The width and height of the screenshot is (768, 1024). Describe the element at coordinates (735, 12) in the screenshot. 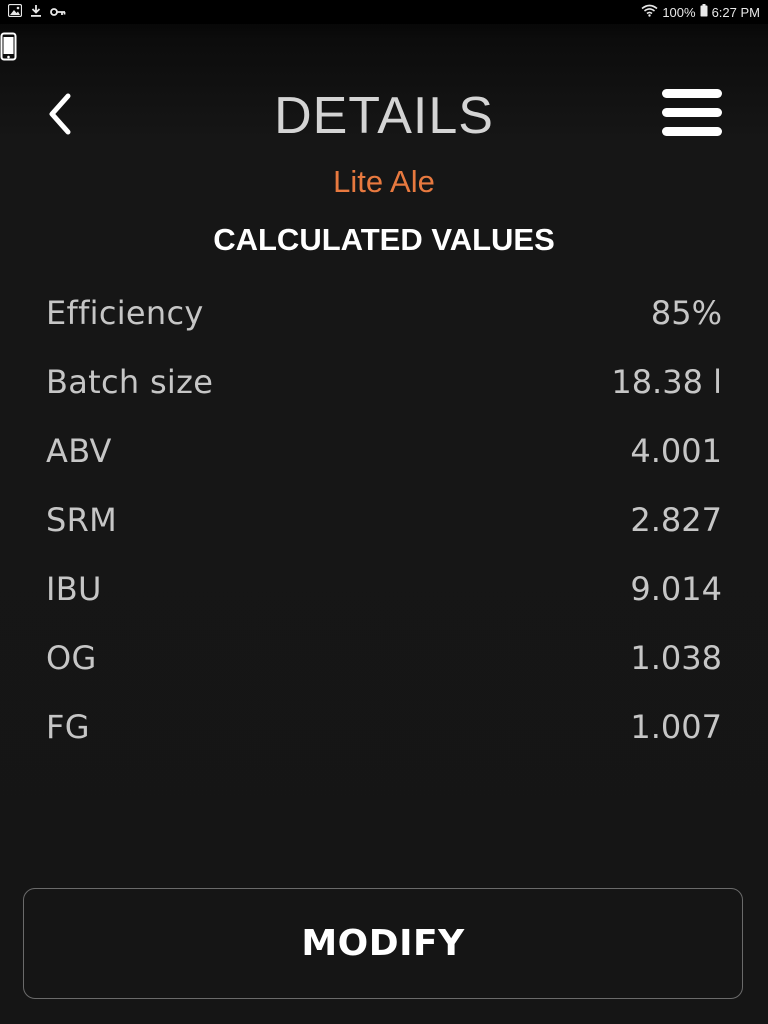

I see `status-time: 6:27 PM` at that location.